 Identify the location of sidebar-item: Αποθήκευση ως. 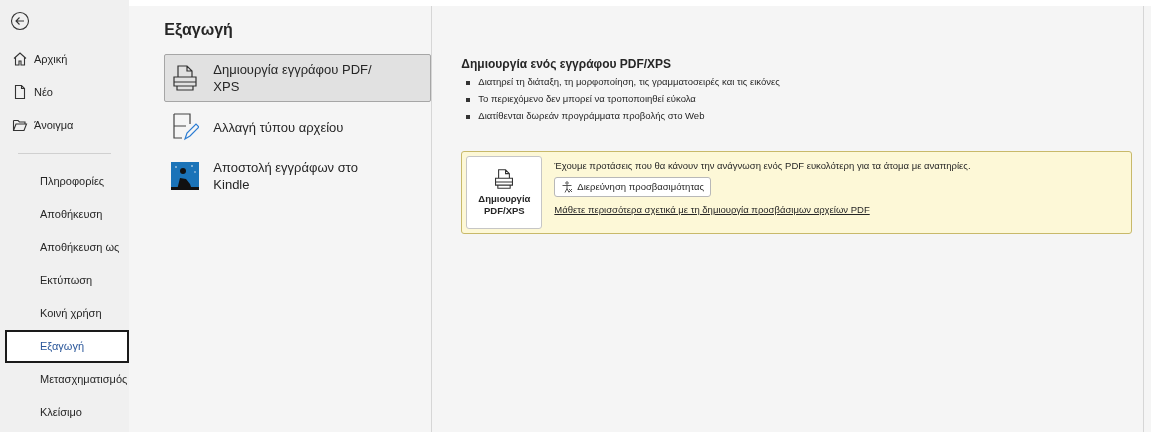
(67, 247).